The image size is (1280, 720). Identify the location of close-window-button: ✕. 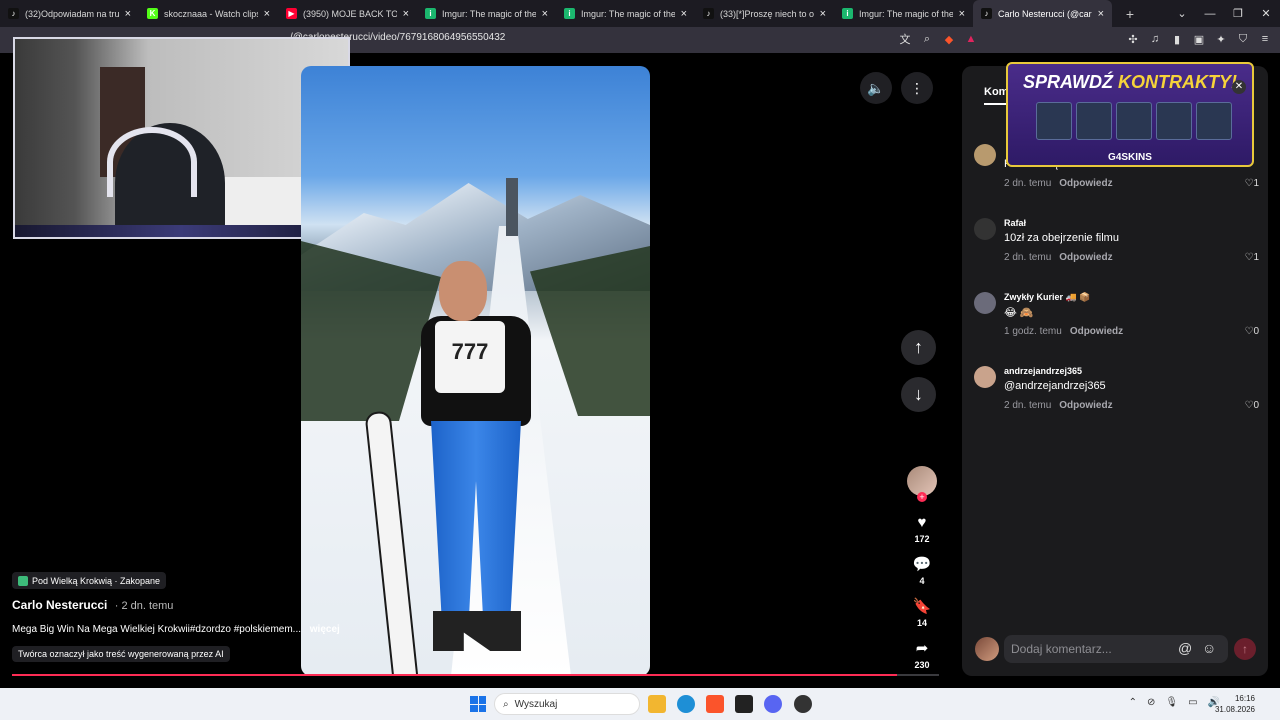
(1266, 13).